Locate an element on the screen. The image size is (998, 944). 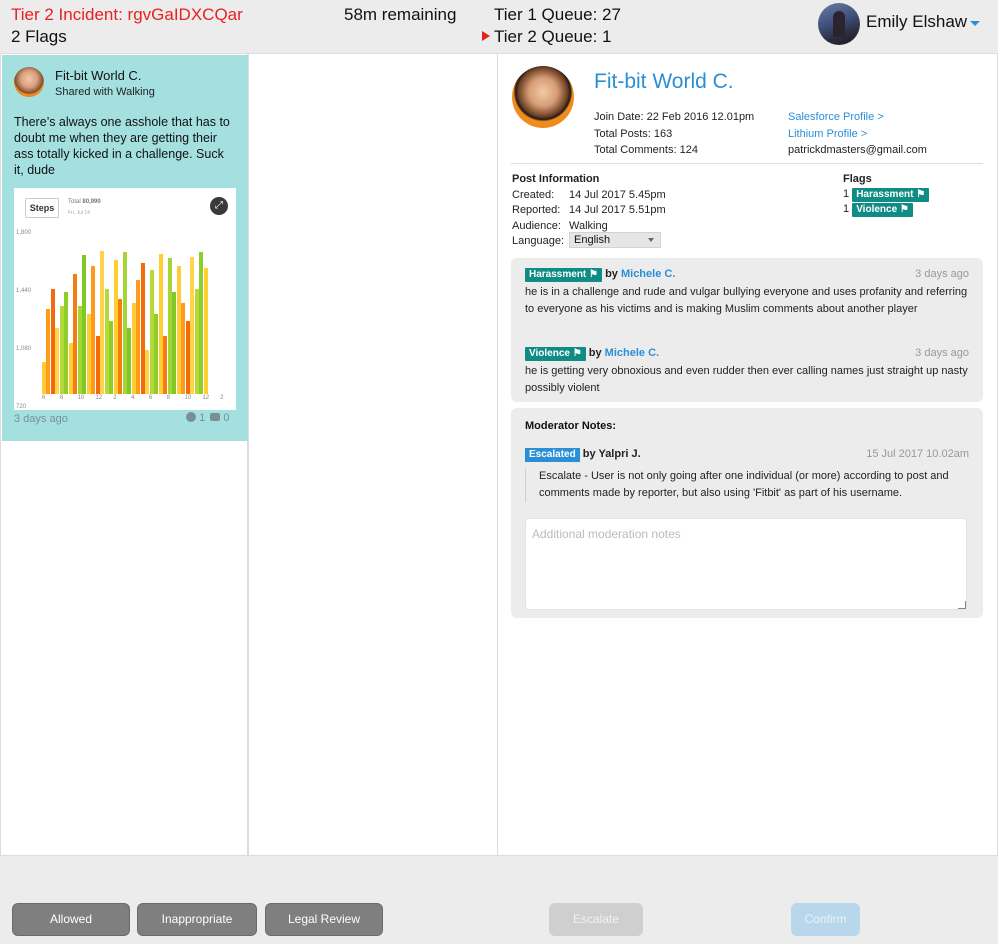
note-date: 15 Jul 2017 10.02am is located at coordinates (917, 454).